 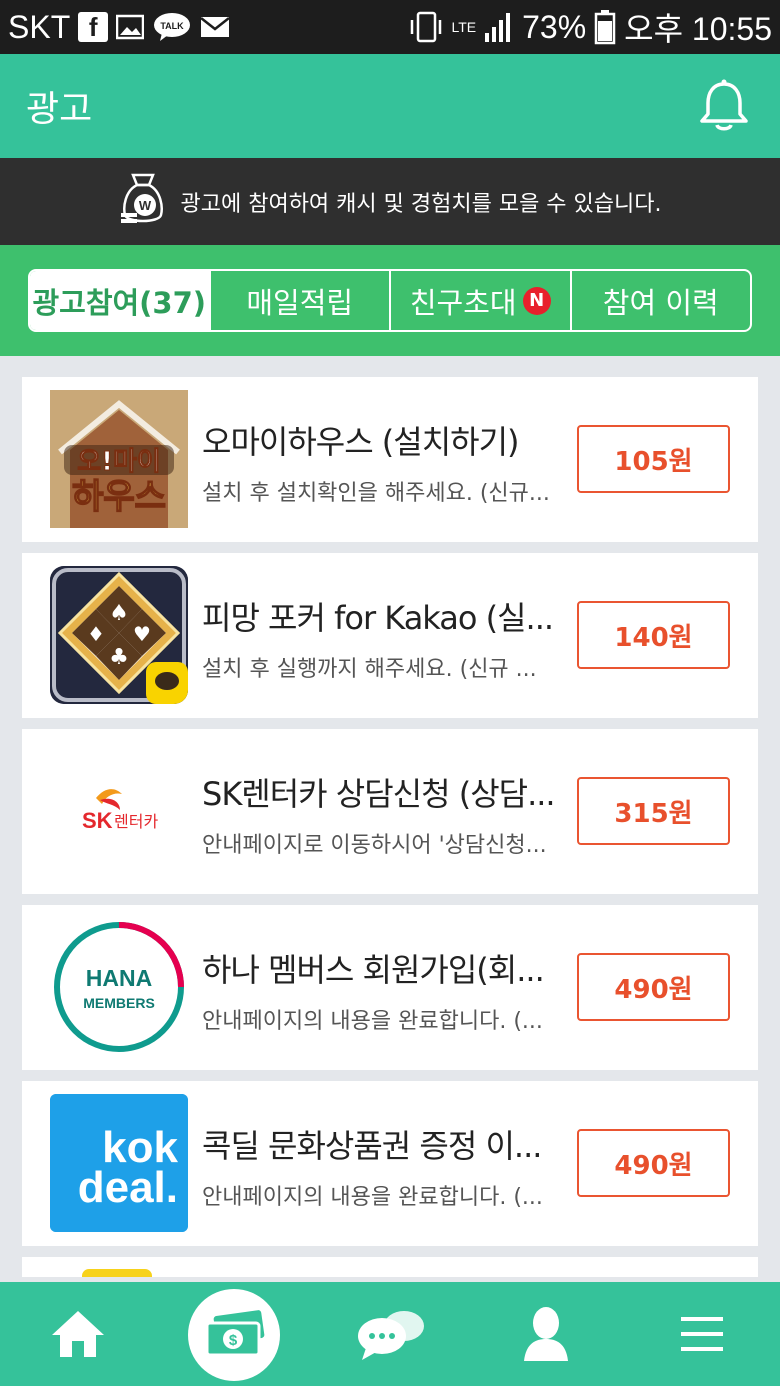 What do you see at coordinates (93, 27) in the screenshot?
I see `facebook-icon: f` at bounding box center [93, 27].